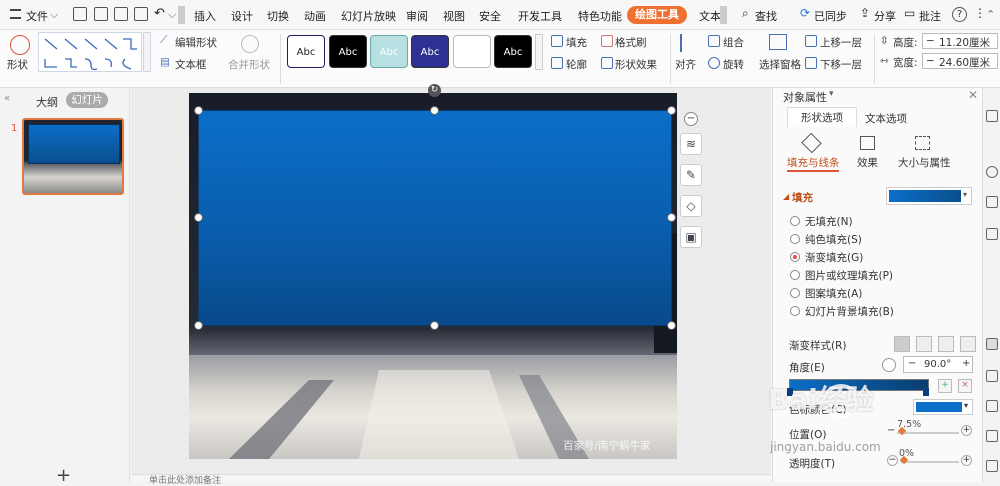  What do you see at coordinates (242, 16) in the screenshot?
I see `tab-design: 设计` at bounding box center [242, 16].